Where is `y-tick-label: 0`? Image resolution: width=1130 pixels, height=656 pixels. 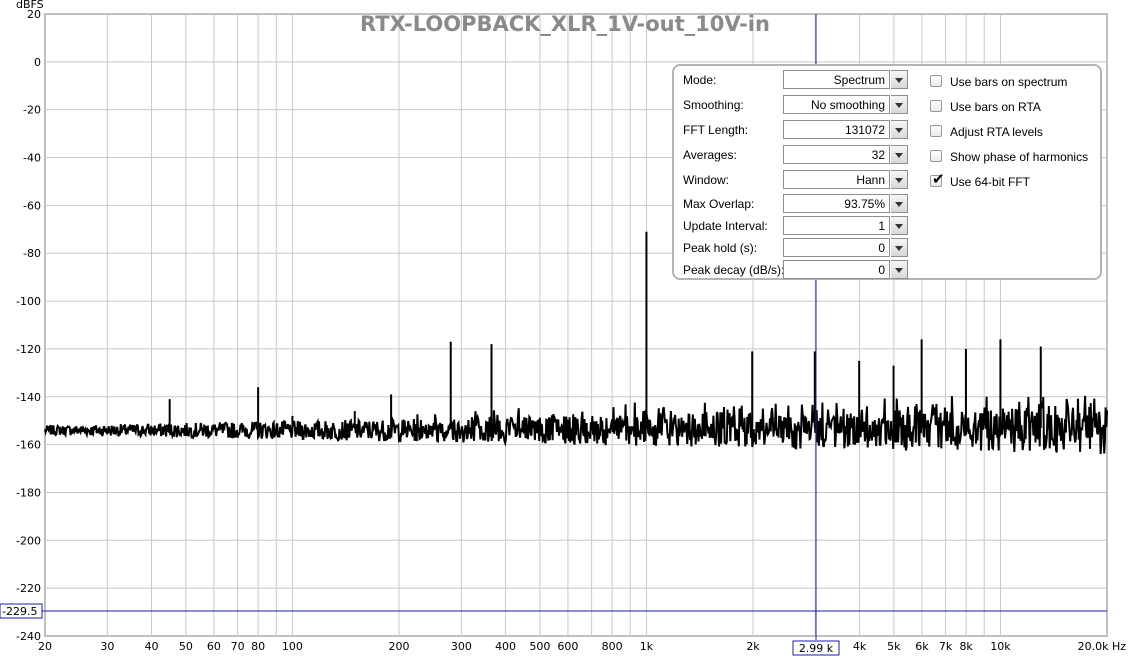
y-tick-label: 0 is located at coordinates (37, 62).